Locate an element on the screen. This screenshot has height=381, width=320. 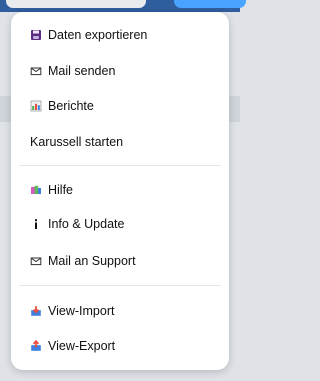
menu-item-mail-an-support: Mail an Support is located at coordinates (120, 261).